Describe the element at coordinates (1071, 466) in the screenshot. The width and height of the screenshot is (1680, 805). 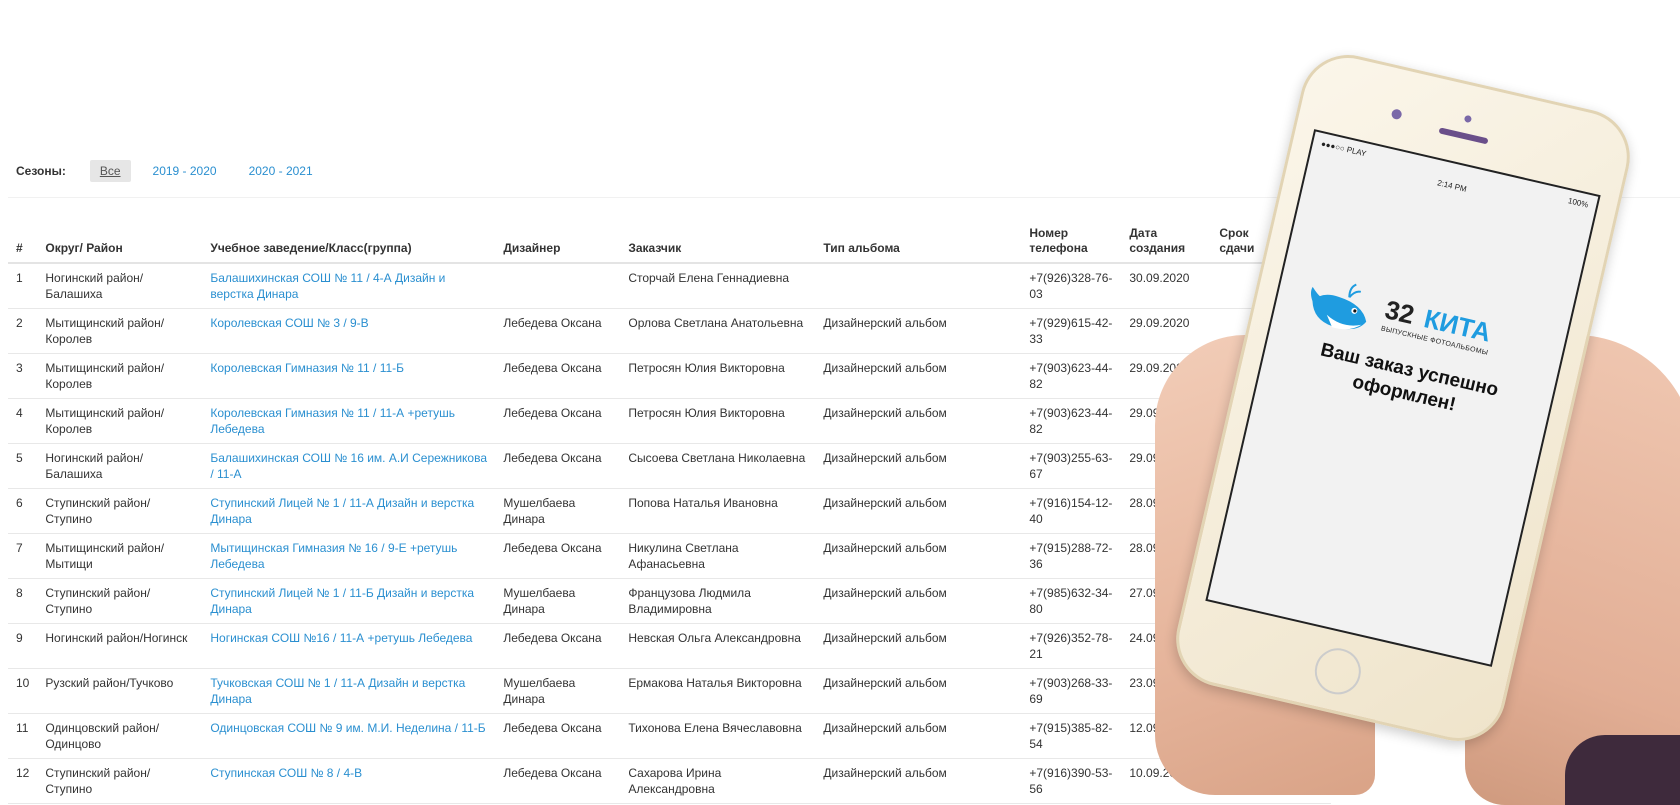
I see `cell-phone: +7(903)255-63-67` at that location.